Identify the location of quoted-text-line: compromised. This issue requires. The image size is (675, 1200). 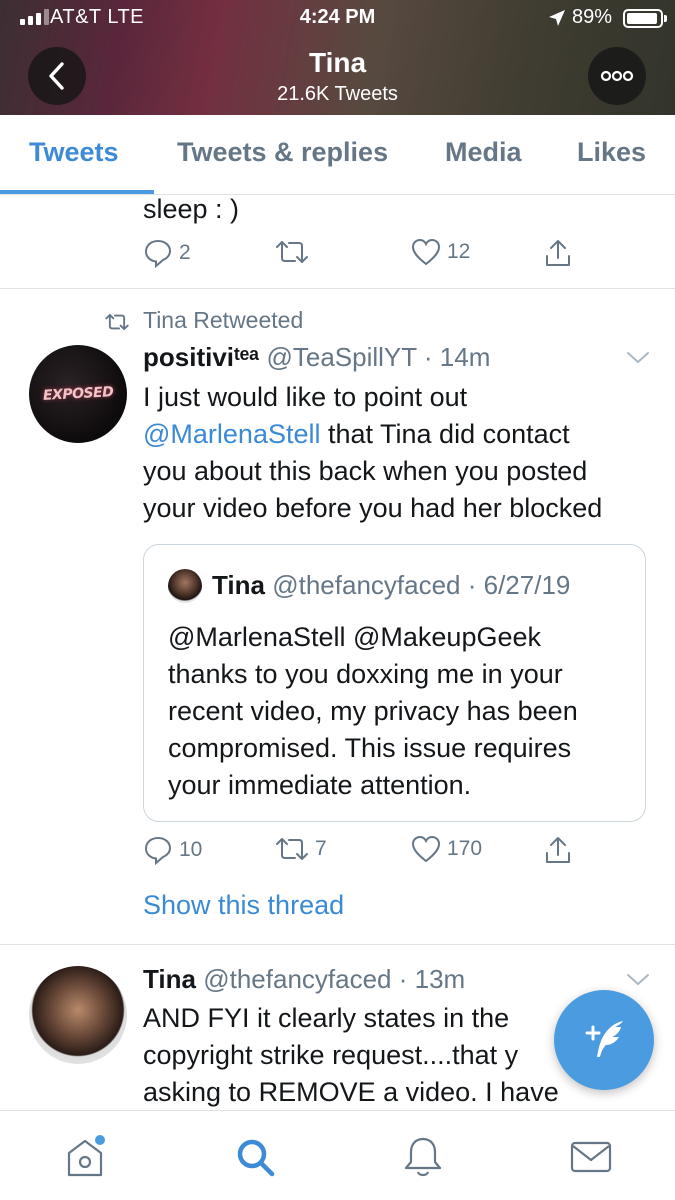
(370, 748).